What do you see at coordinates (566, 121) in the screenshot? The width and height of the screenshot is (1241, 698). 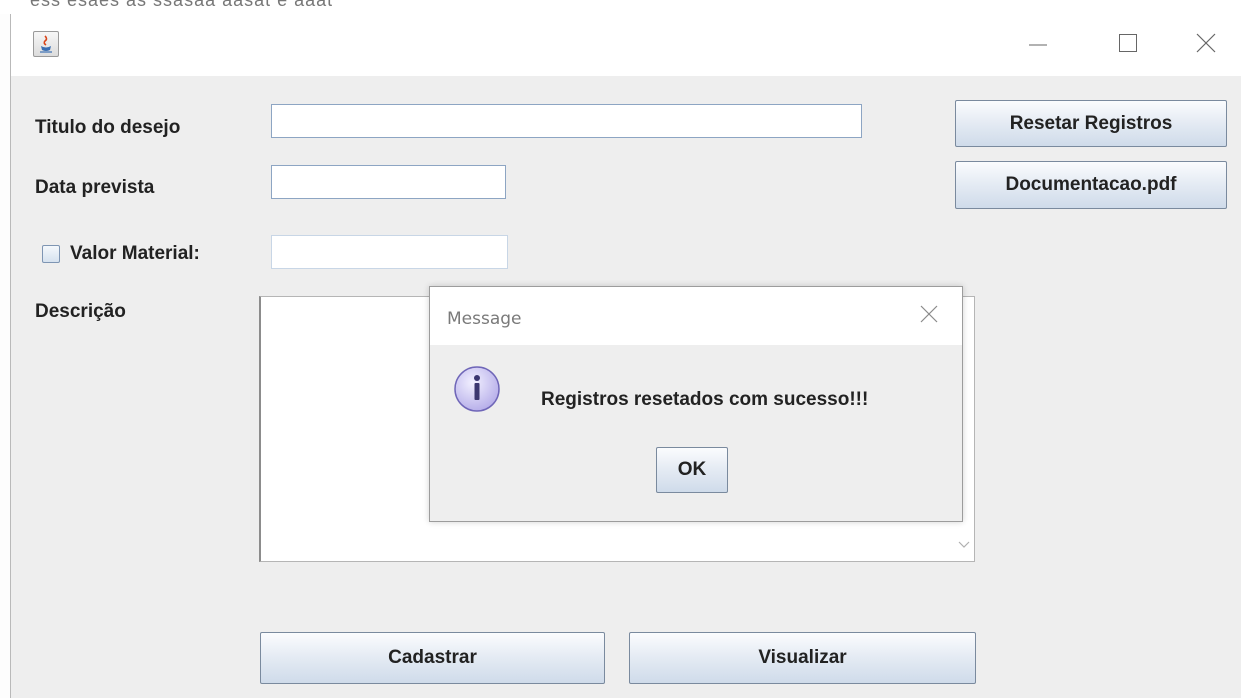 I see `titulo-input` at bounding box center [566, 121].